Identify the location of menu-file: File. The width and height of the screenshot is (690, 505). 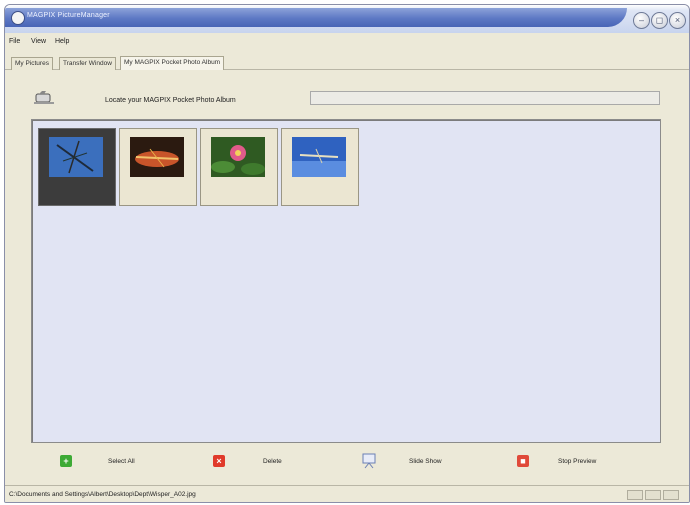
(14, 41).